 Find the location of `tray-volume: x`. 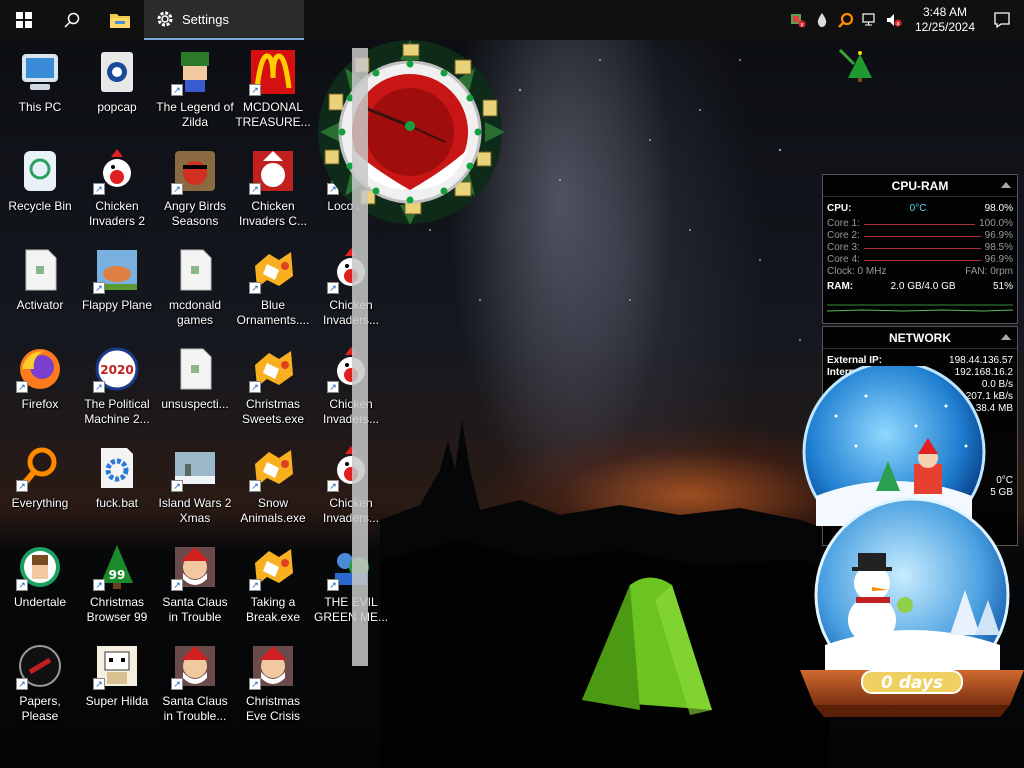

tray-volume: x is located at coordinates (894, 20).